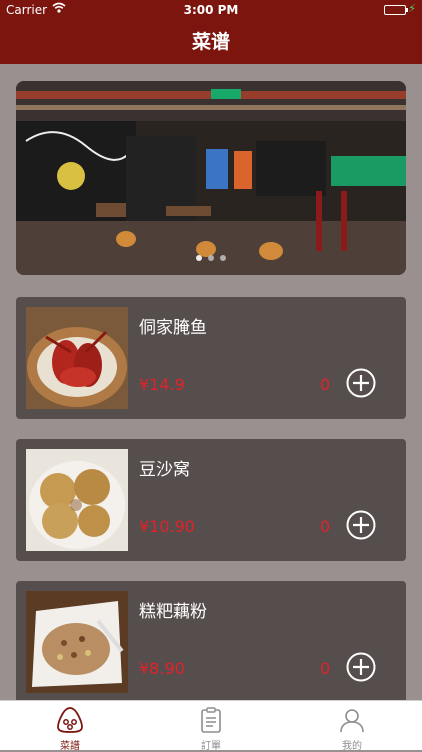 This screenshot has height=752, width=422. Describe the element at coordinates (164, 470) in the screenshot. I see `dish-name: 豆沙窝` at that location.